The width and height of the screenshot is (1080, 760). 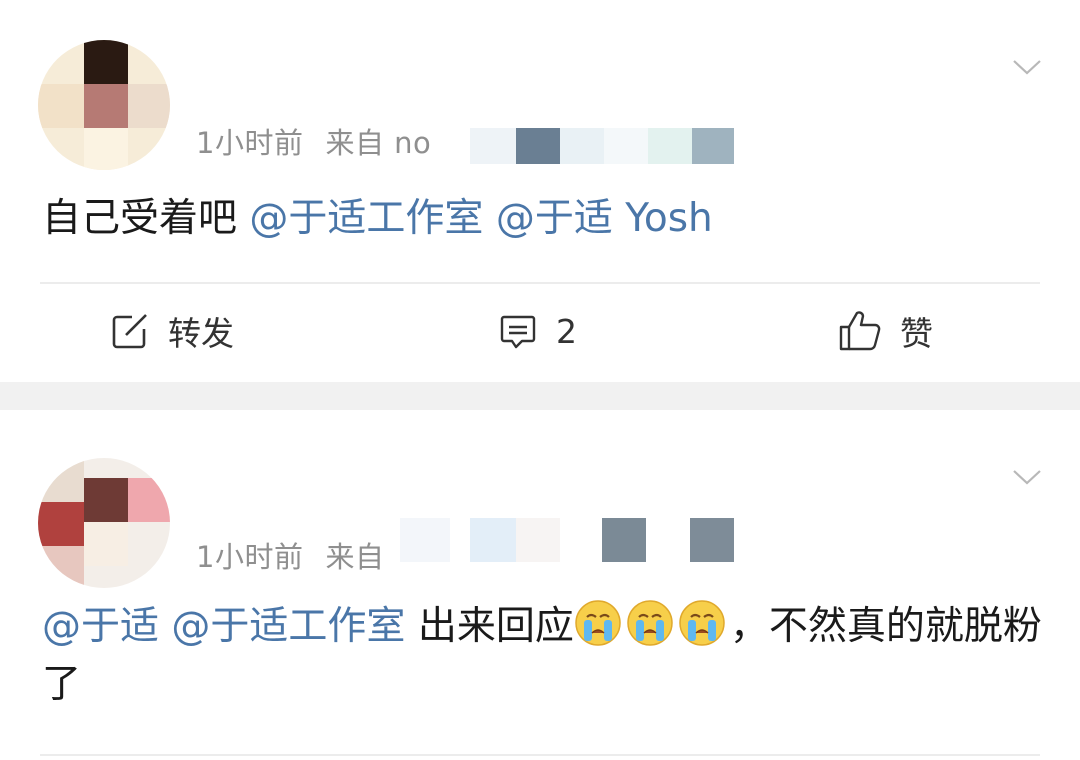 What do you see at coordinates (916, 333) in the screenshot?
I see `like-label: 赞` at bounding box center [916, 333].